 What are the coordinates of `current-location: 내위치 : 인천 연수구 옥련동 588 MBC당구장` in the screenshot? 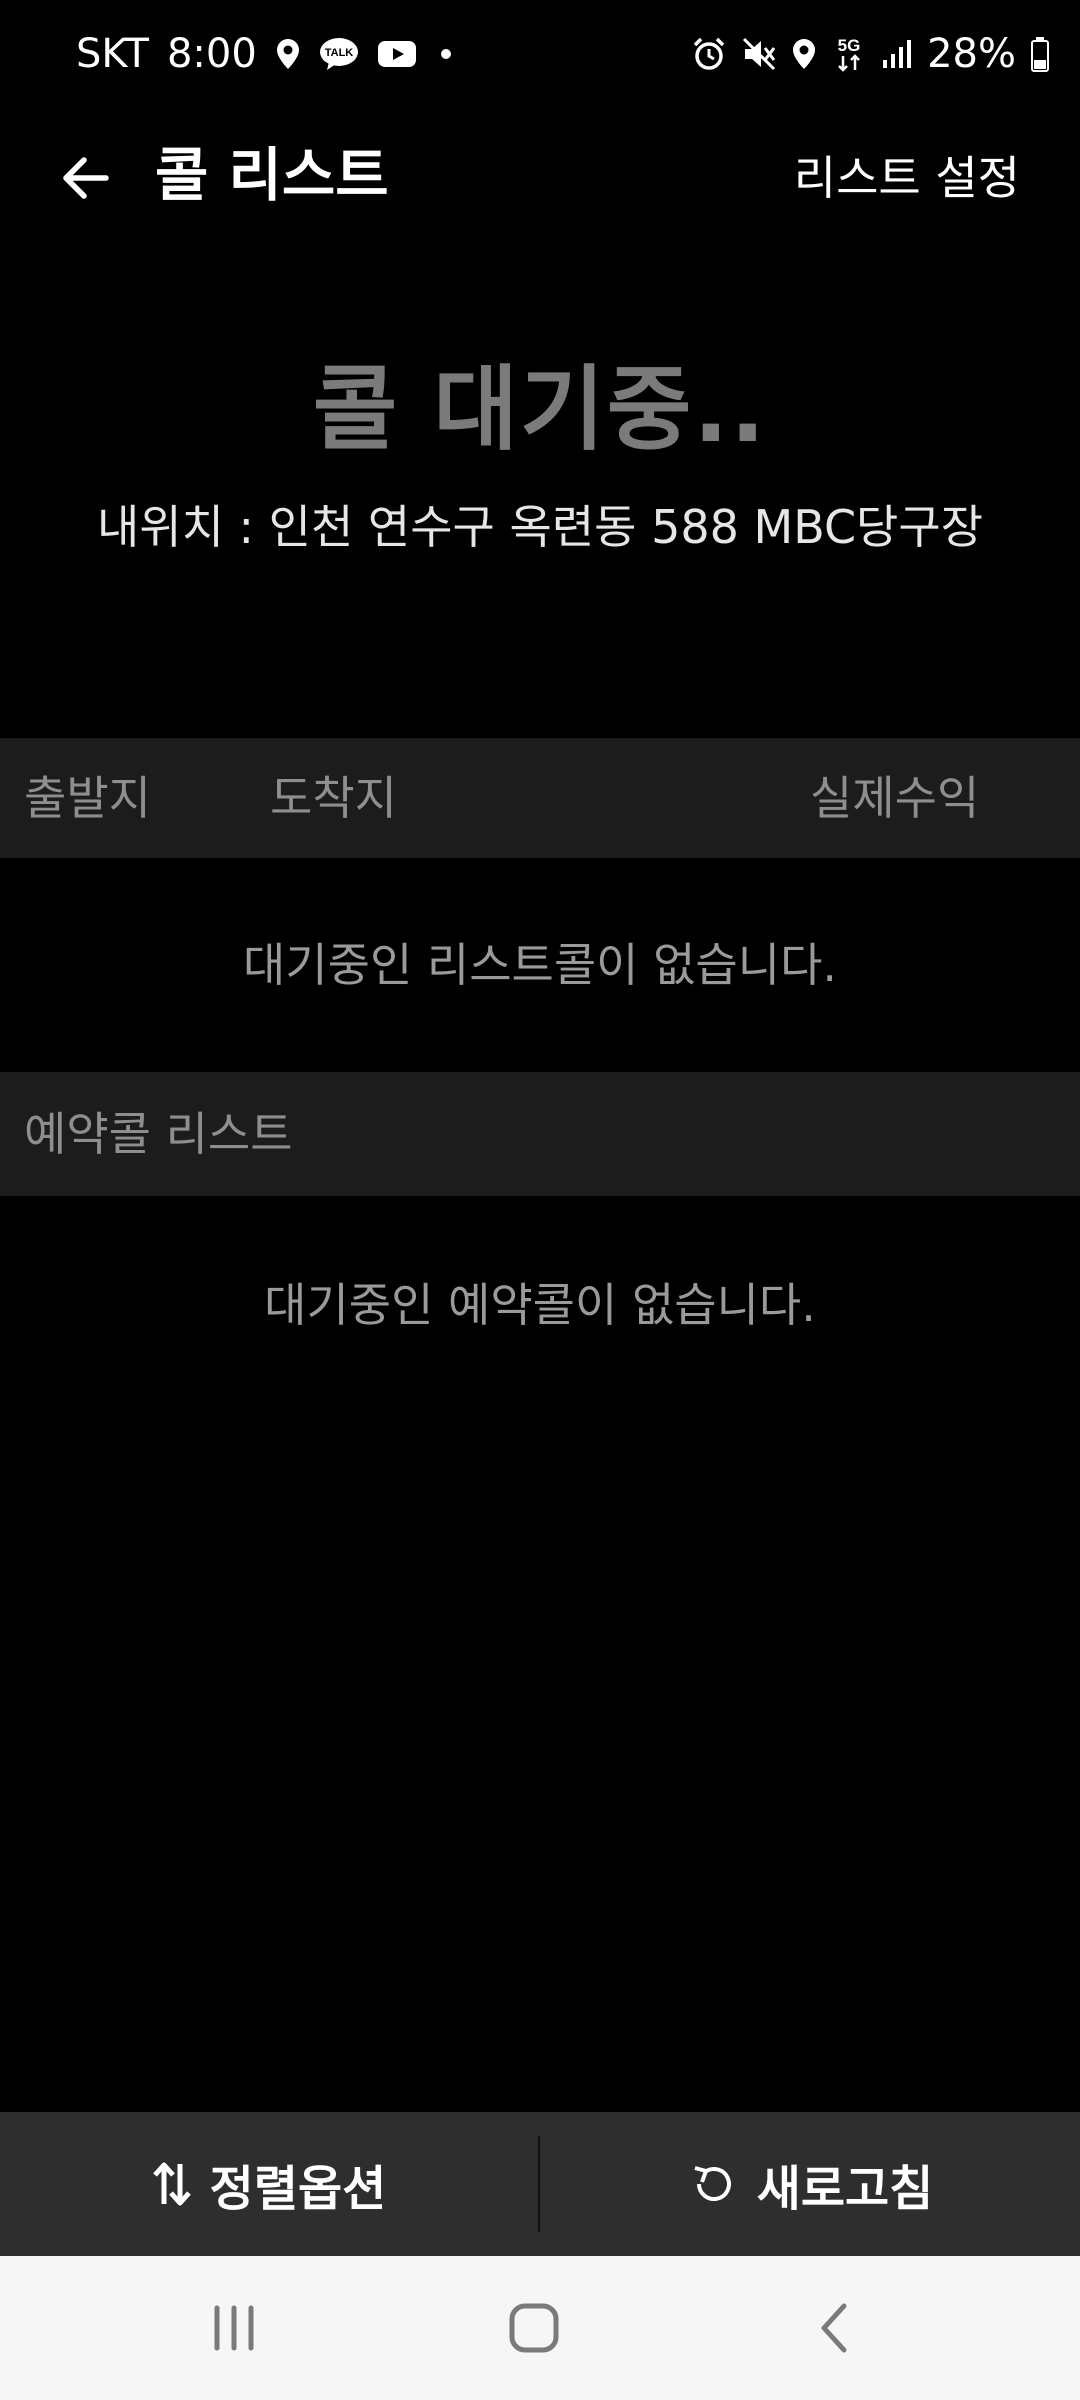 It's located at (540, 527).